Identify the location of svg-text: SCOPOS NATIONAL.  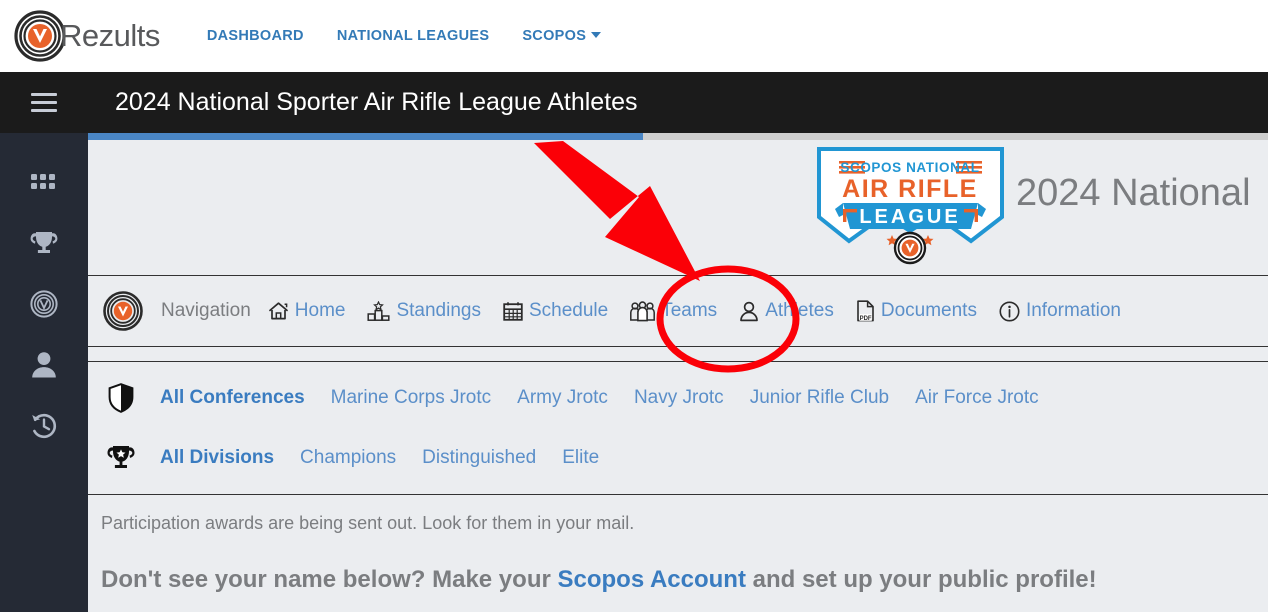
(909, 167).